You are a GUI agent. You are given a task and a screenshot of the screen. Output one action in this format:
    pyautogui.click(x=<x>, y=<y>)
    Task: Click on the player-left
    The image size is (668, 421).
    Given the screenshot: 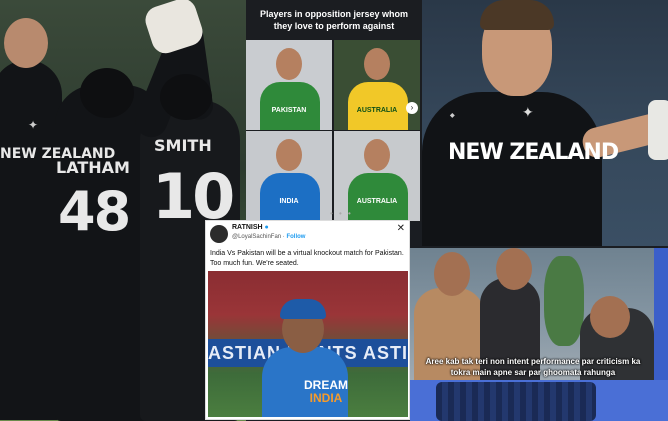 What is the action you would take?
    pyautogui.click(x=31, y=240)
    